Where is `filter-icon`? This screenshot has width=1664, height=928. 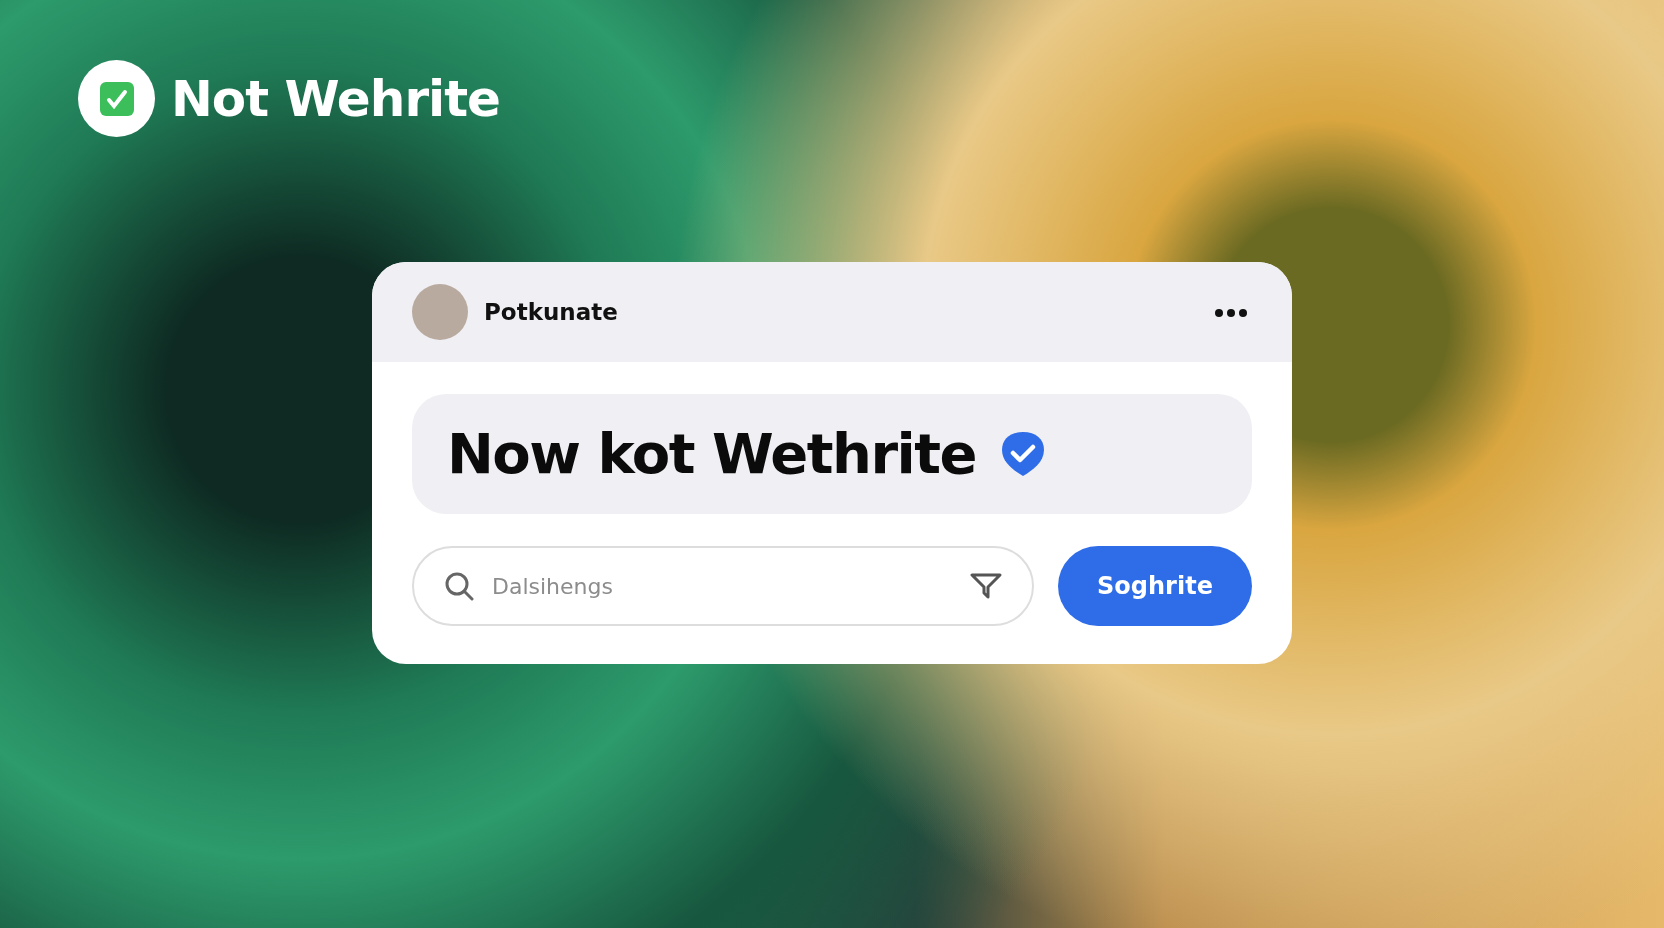 filter-icon is located at coordinates (986, 586).